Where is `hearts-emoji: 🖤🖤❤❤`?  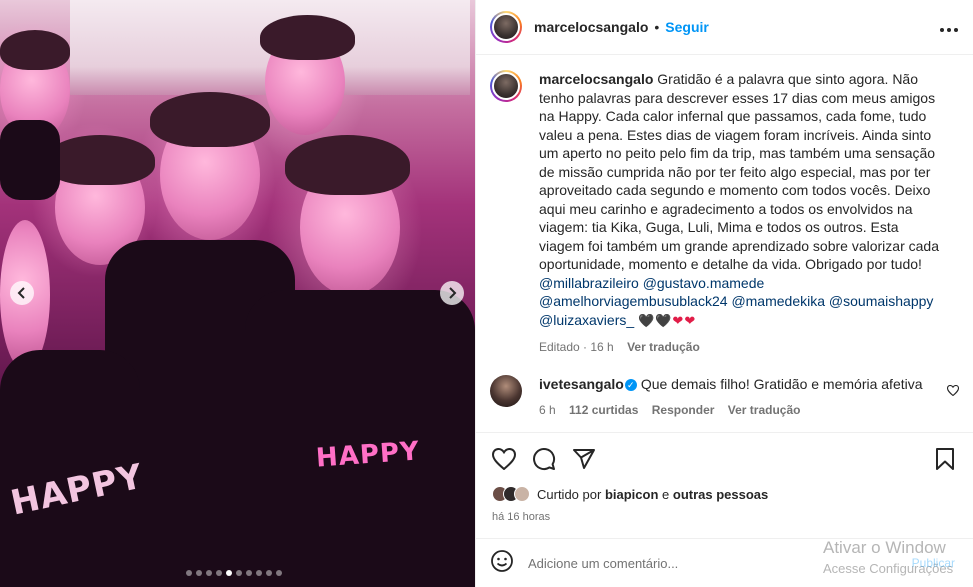 hearts-emoji: 🖤🖤❤❤ is located at coordinates (667, 320).